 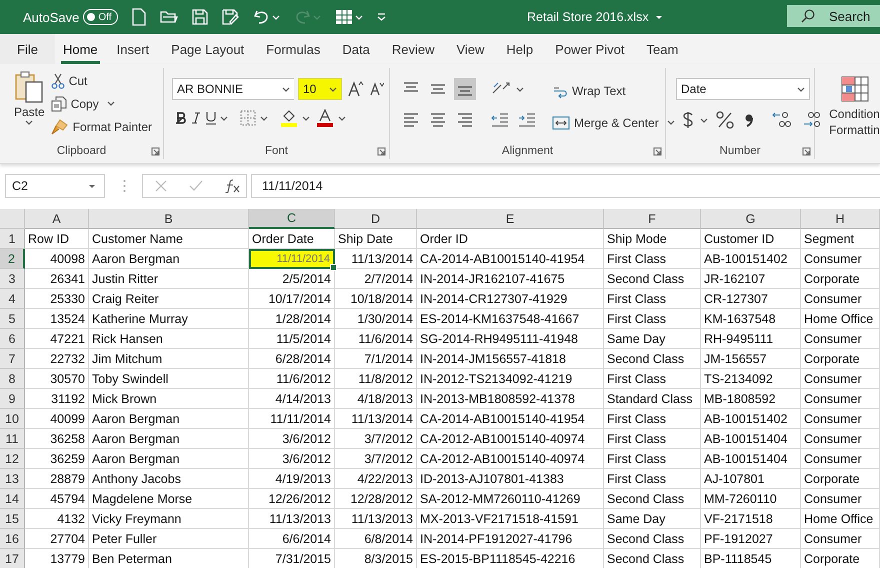 What do you see at coordinates (751, 558) in the screenshot?
I see `table-cell: BP-1118545` at bounding box center [751, 558].